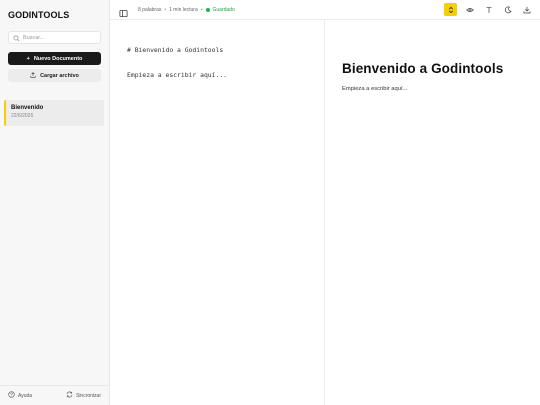  Describe the element at coordinates (69, 395) in the screenshot. I see `sync-icon` at that location.